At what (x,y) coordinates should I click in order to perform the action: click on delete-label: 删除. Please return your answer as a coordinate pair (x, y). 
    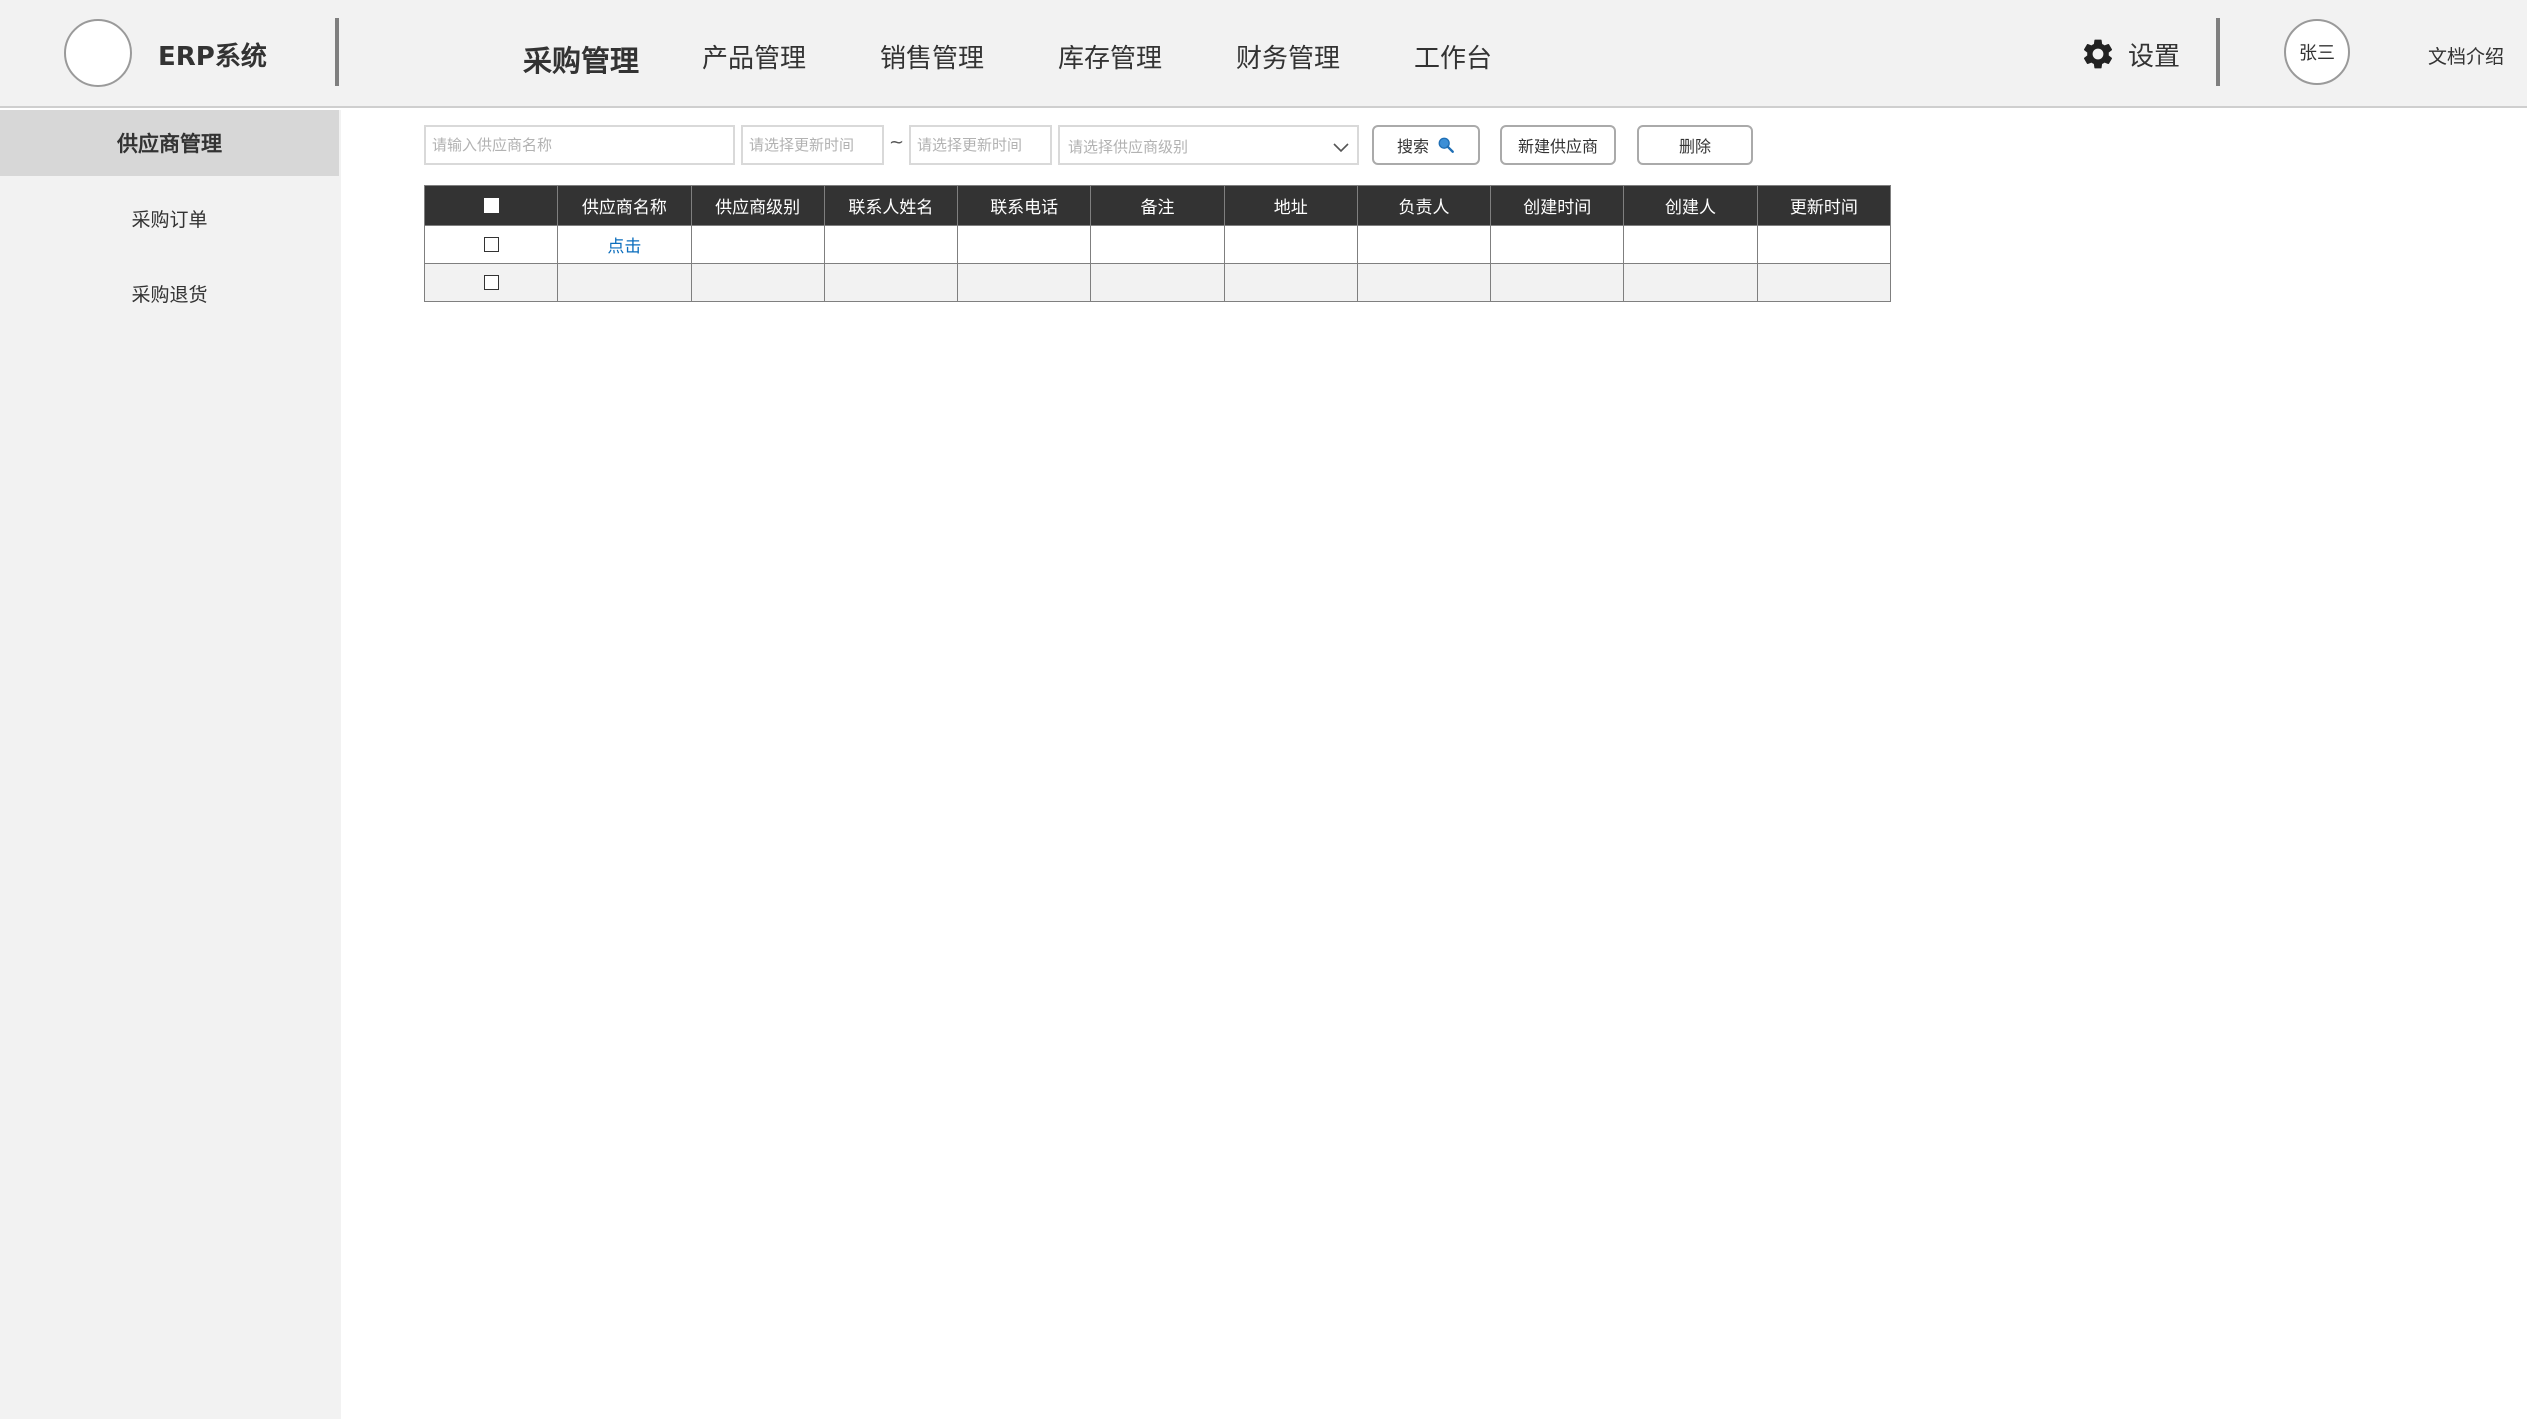
    Looking at the image, I should click on (1694, 146).